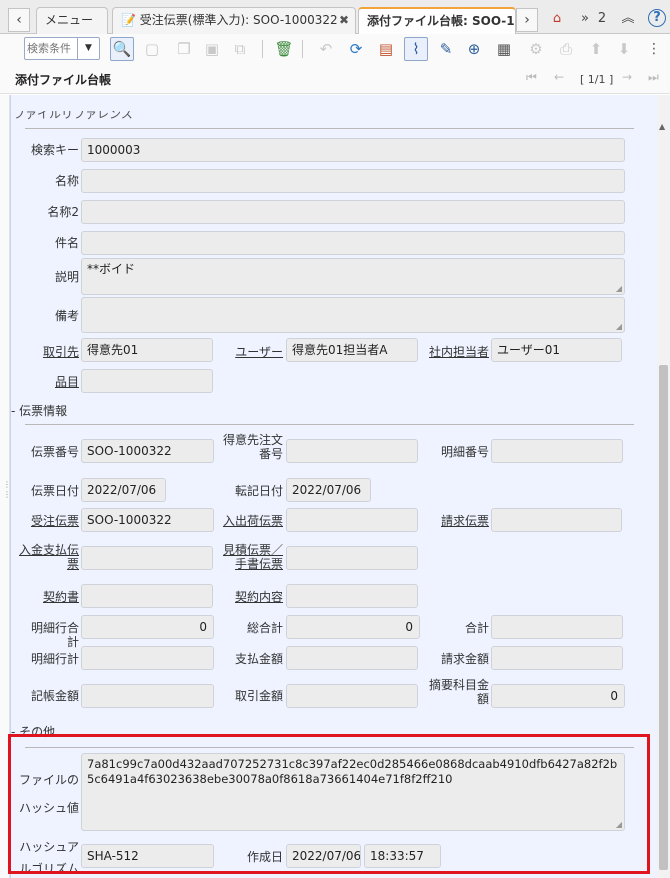 This screenshot has width=670, height=878. I want to click on quote-link-line1: 見積伝票／, so click(252, 550).